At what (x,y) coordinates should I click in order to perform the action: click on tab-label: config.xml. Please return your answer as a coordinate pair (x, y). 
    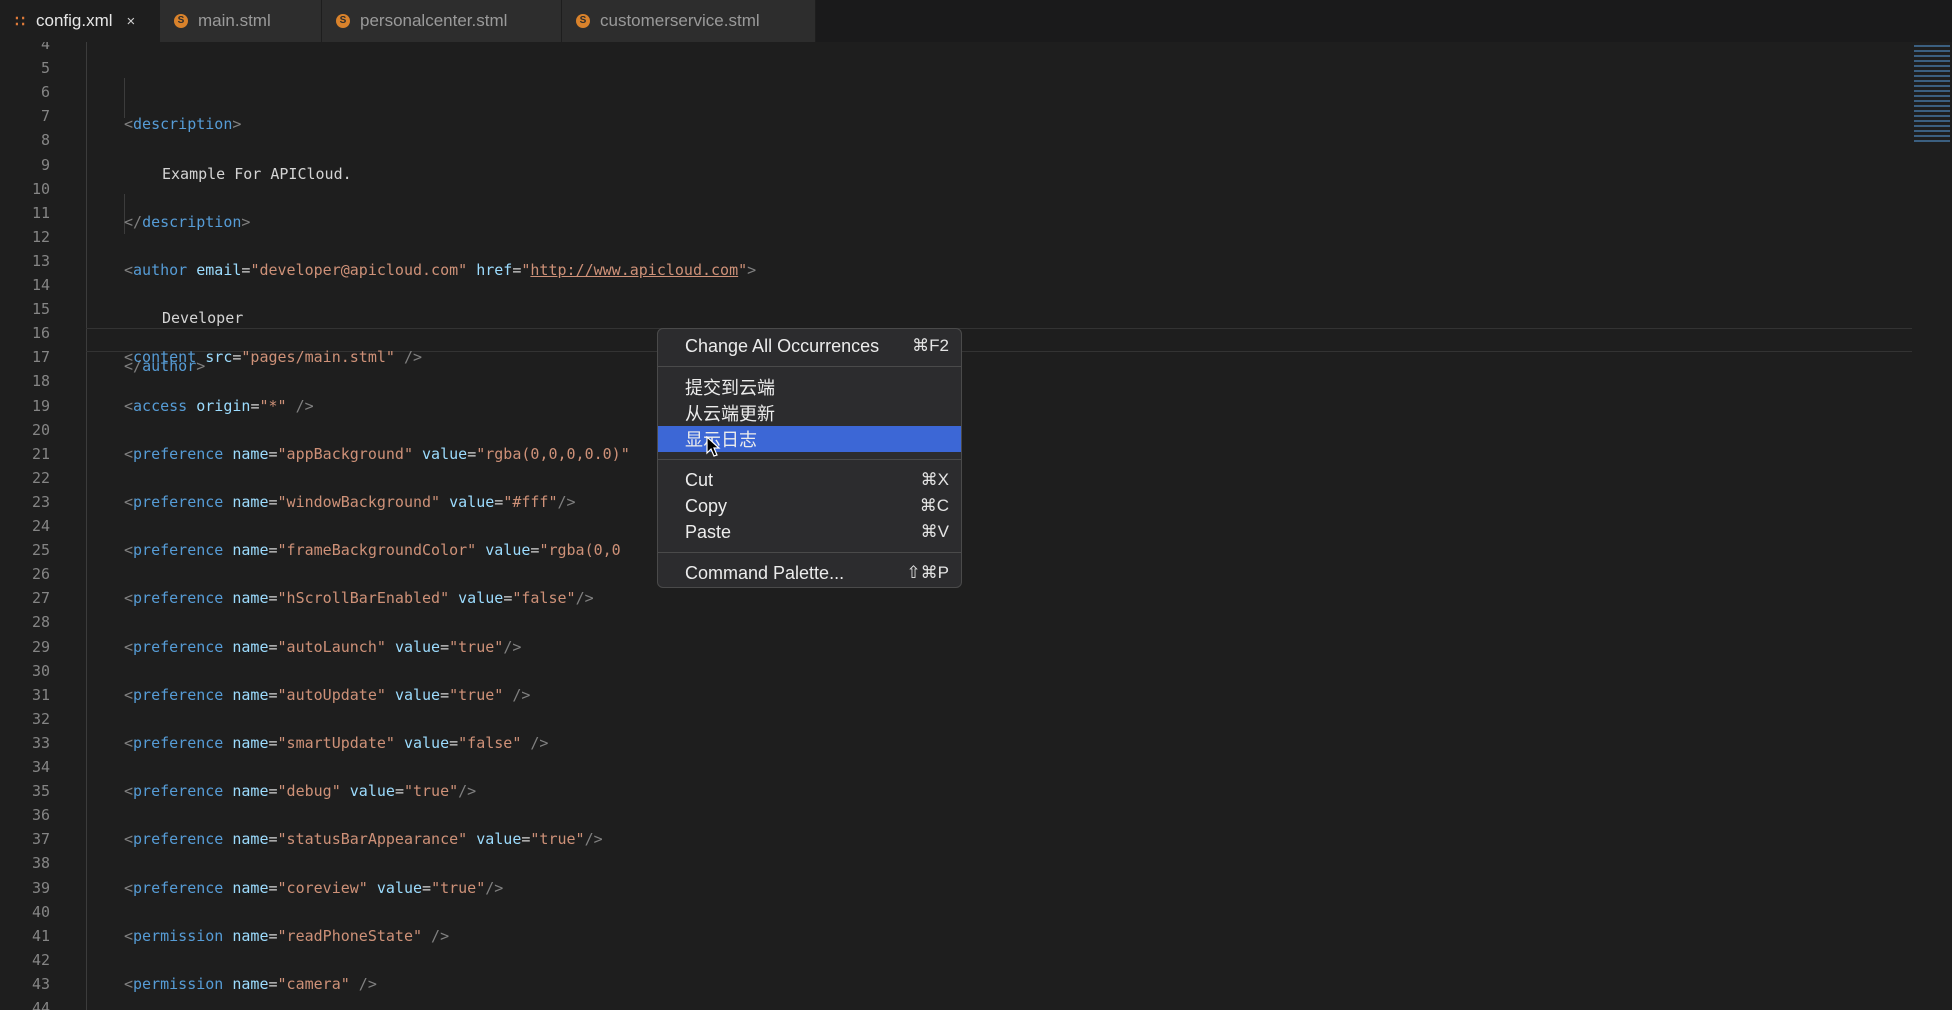
    Looking at the image, I should click on (74, 20).